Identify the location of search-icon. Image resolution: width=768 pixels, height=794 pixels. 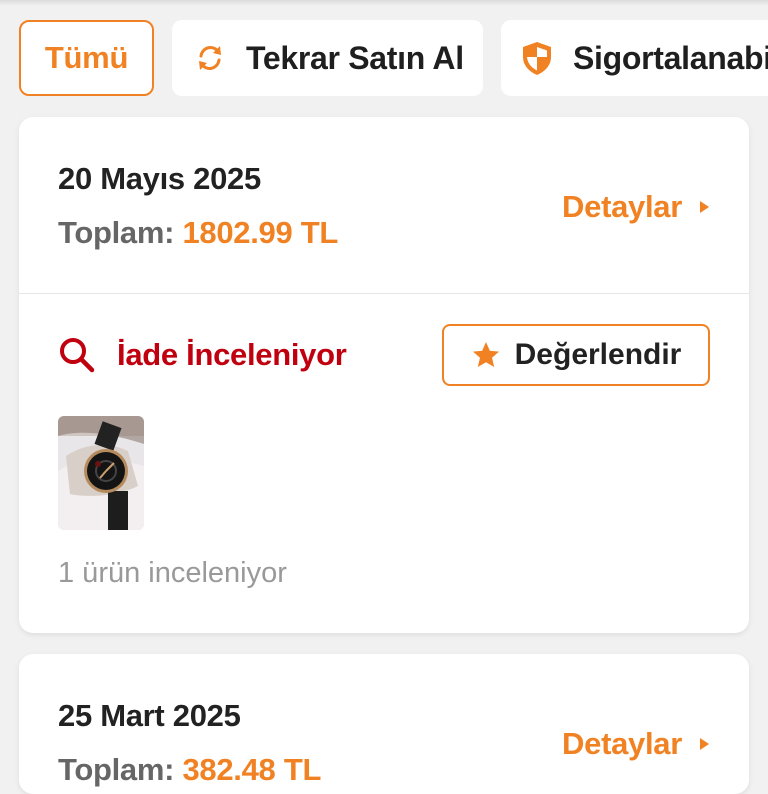
(77, 355).